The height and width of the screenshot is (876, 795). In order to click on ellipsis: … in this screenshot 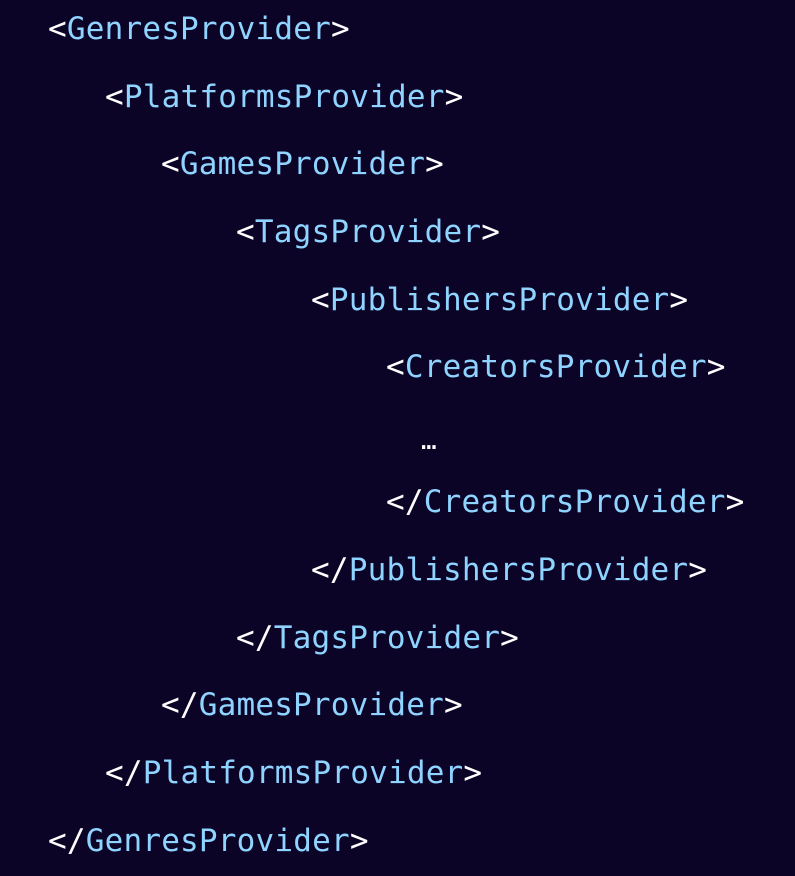, I will do `click(429, 441)`.